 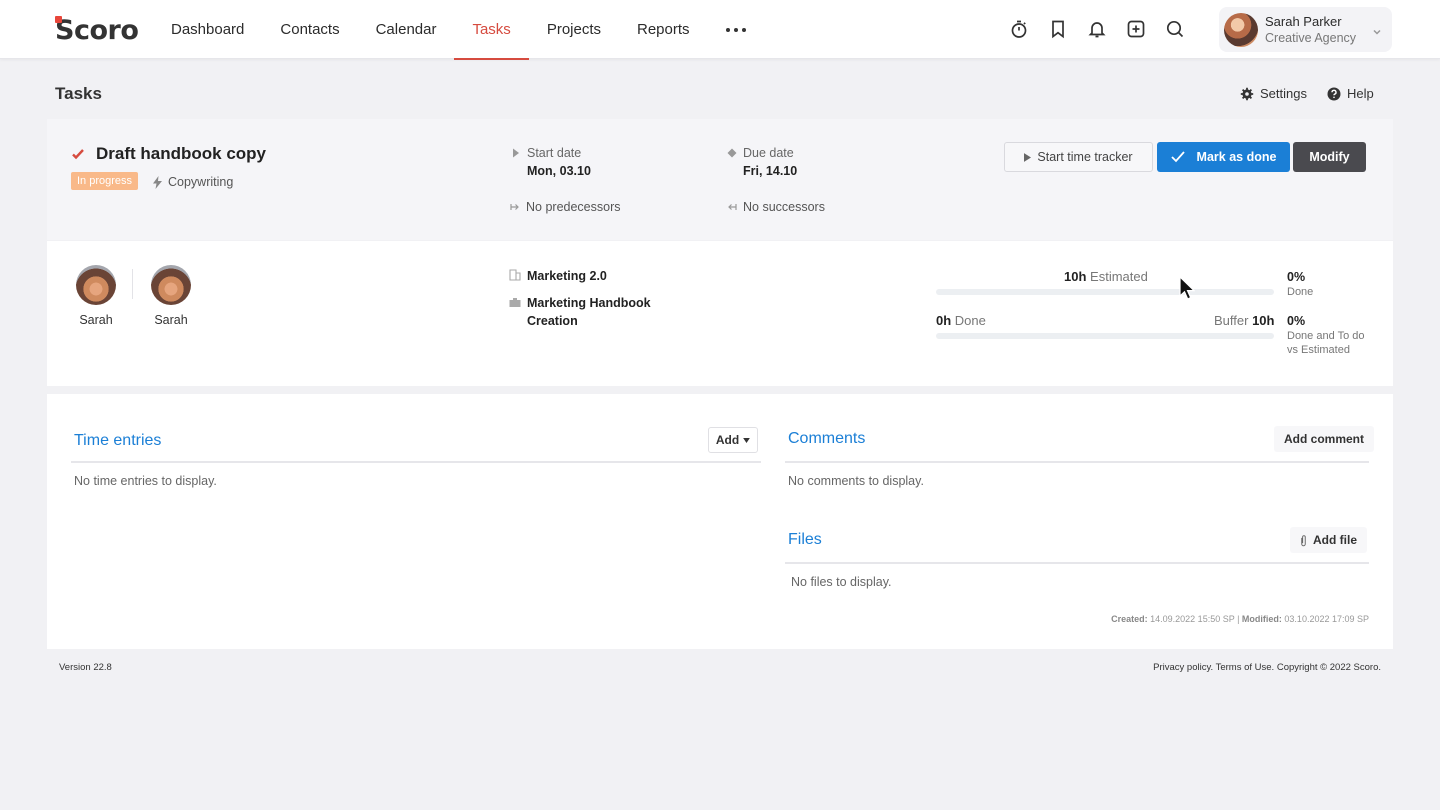 What do you see at coordinates (105, 181) in the screenshot?
I see `status-badge: In progress` at bounding box center [105, 181].